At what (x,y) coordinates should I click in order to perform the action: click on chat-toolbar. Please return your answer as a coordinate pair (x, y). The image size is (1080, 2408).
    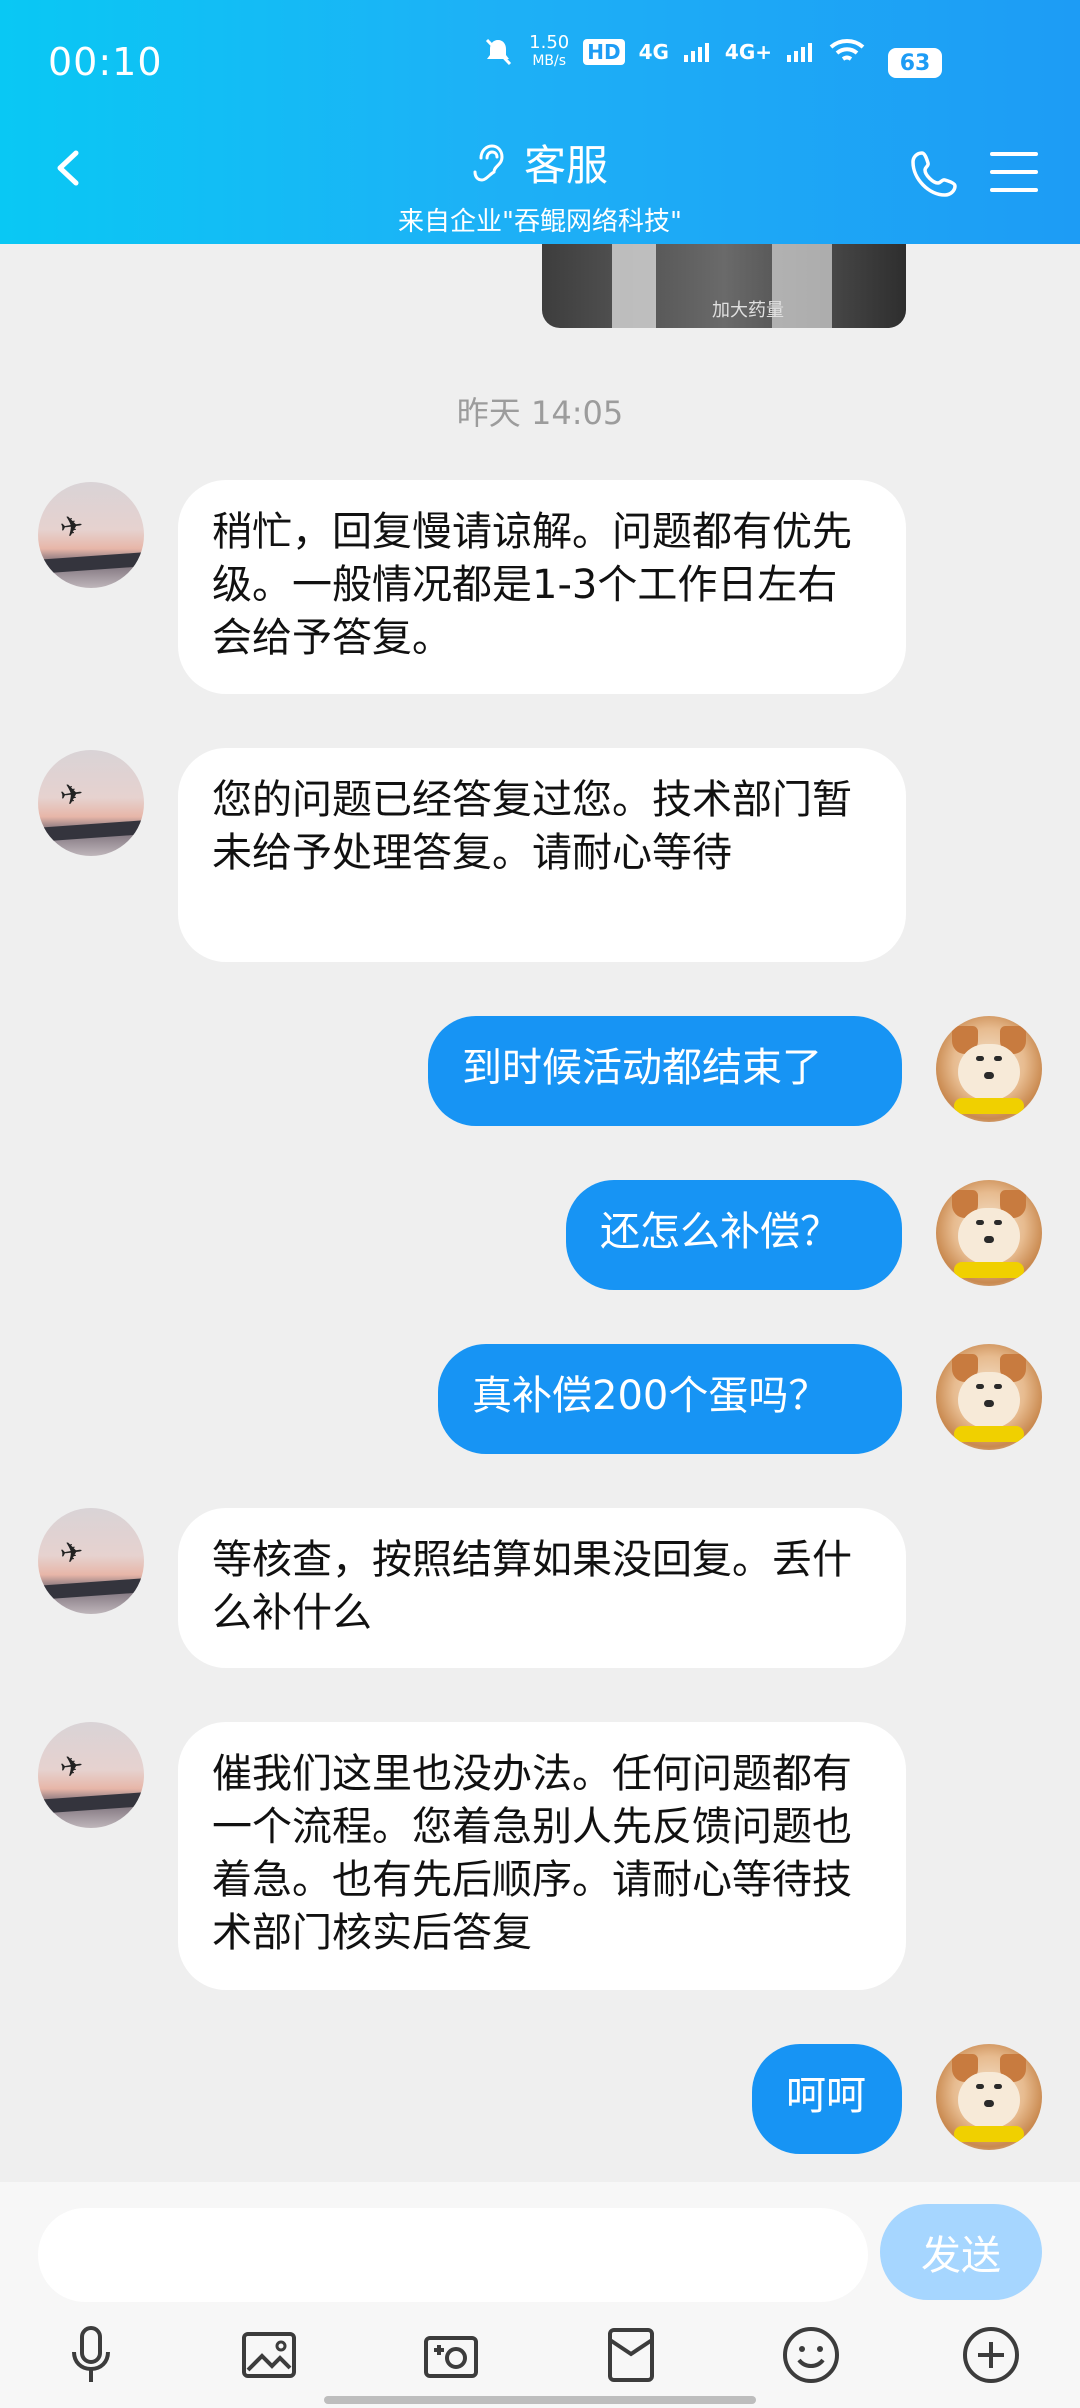
    Looking at the image, I should click on (540, 2355).